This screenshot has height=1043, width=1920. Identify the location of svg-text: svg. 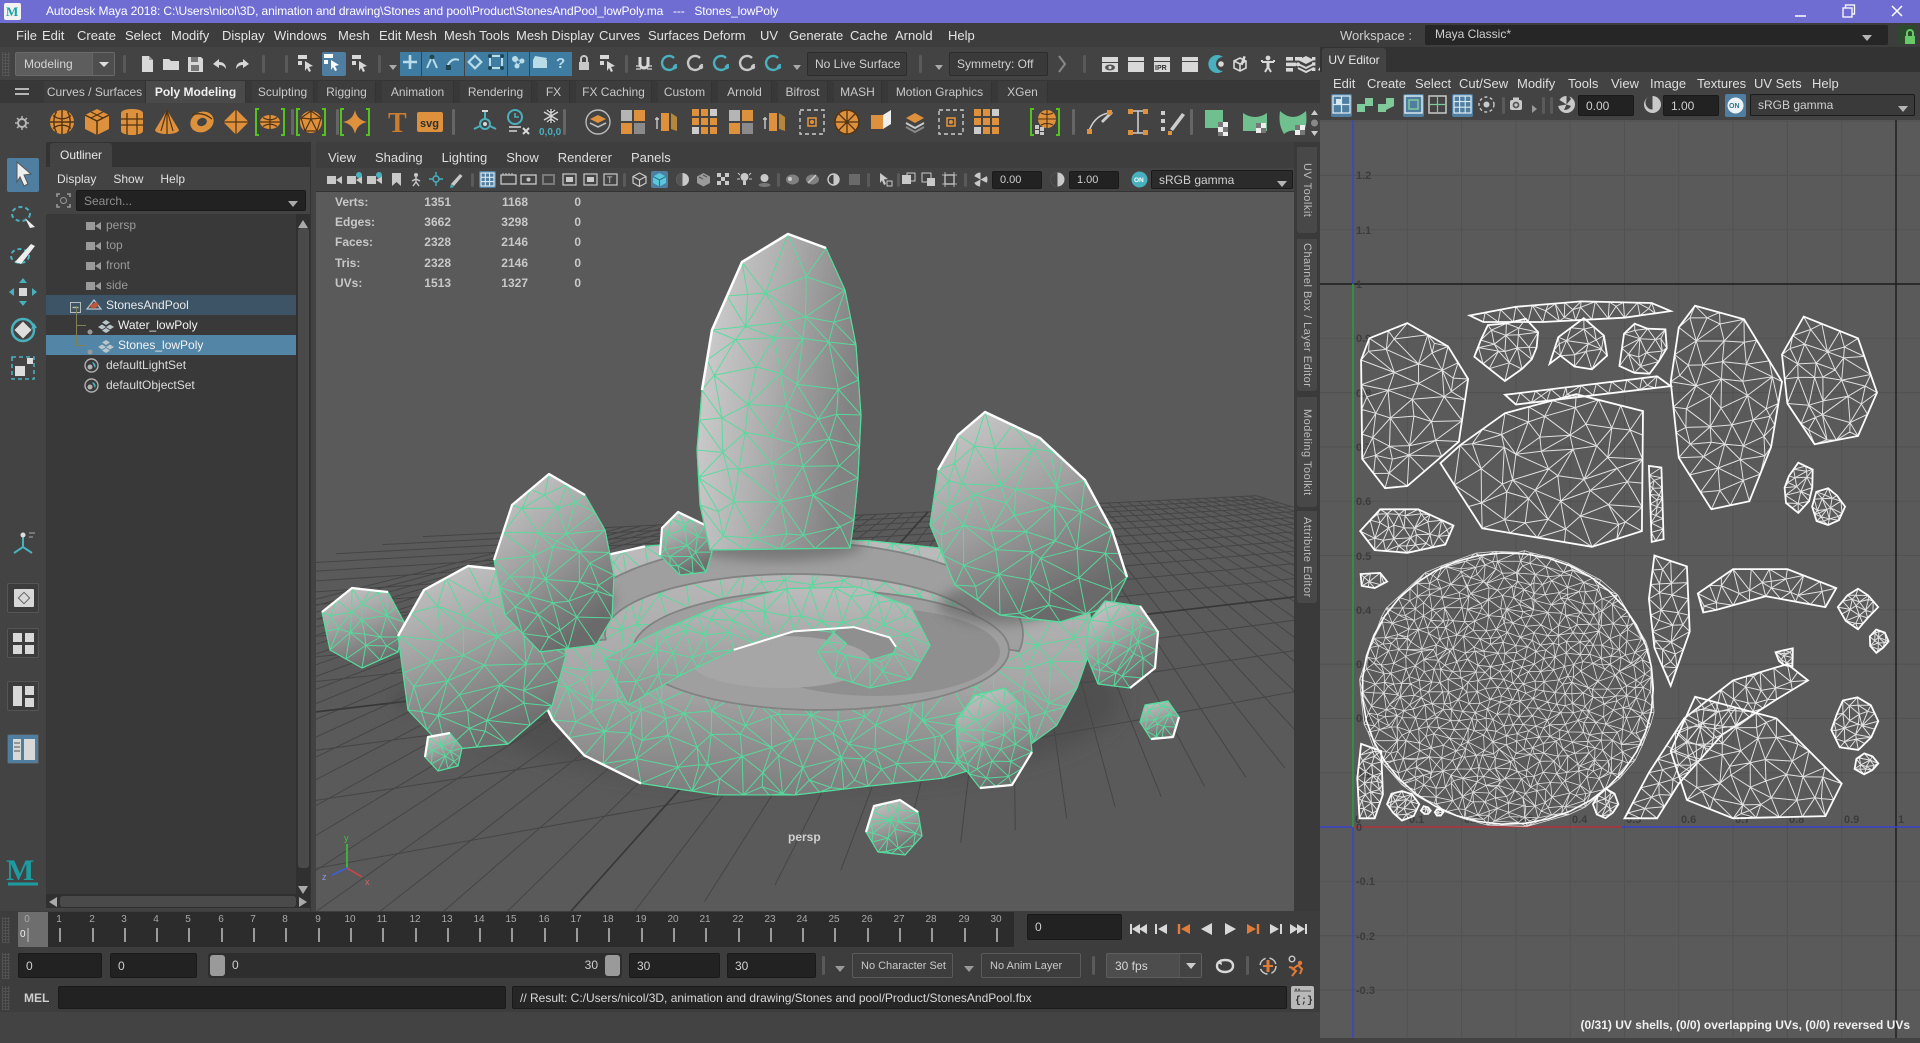
(429, 124).